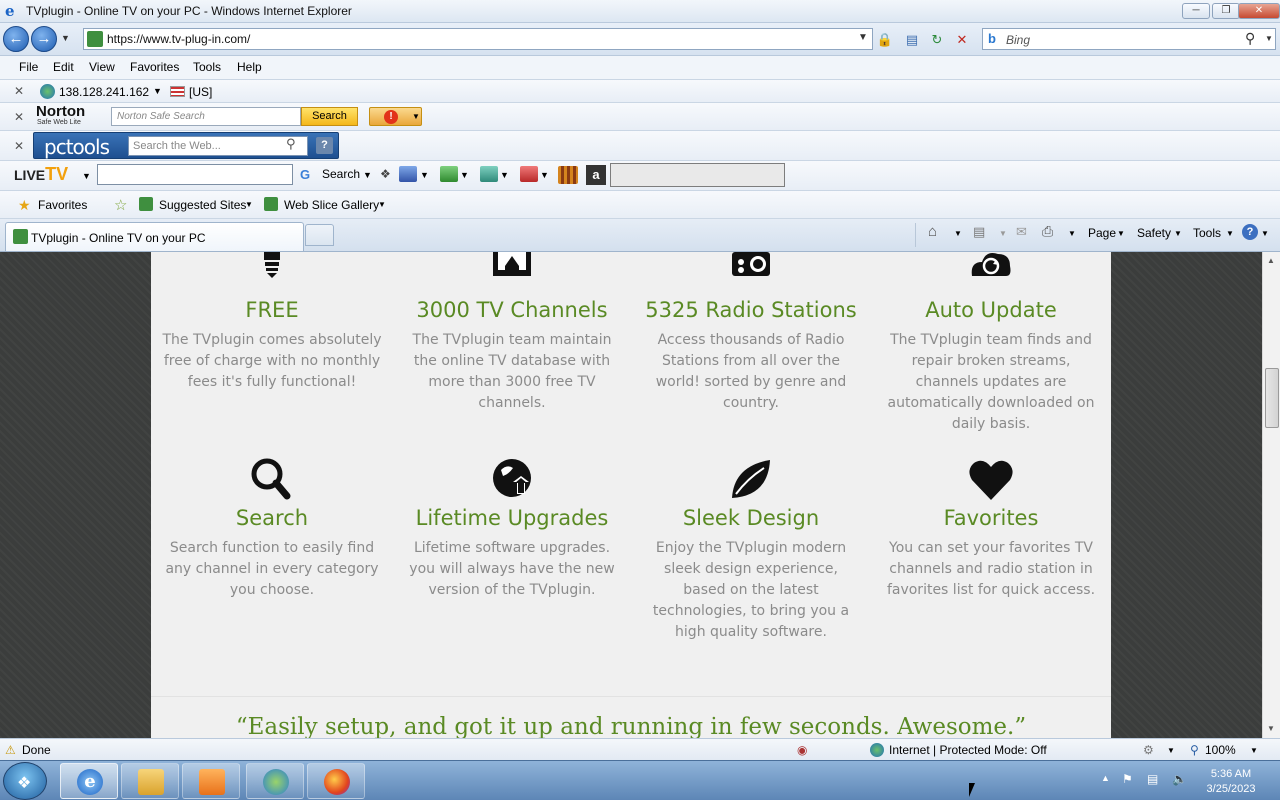 This screenshot has width=1280, height=800. Describe the element at coordinates (154, 236) in the screenshot. I see `tab-tvplugin: TVplugin - Online TV on your PC` at that location.